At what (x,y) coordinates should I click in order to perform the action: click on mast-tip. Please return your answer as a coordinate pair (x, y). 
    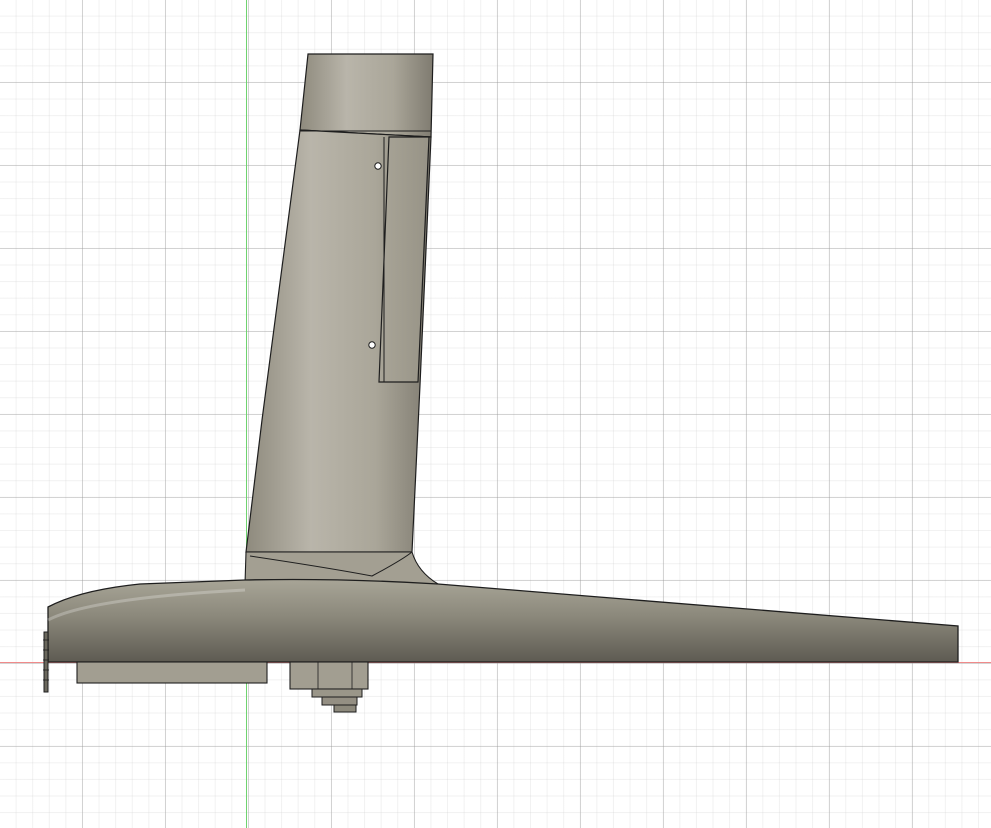
    Looking at the image, I should click on (366, 95).